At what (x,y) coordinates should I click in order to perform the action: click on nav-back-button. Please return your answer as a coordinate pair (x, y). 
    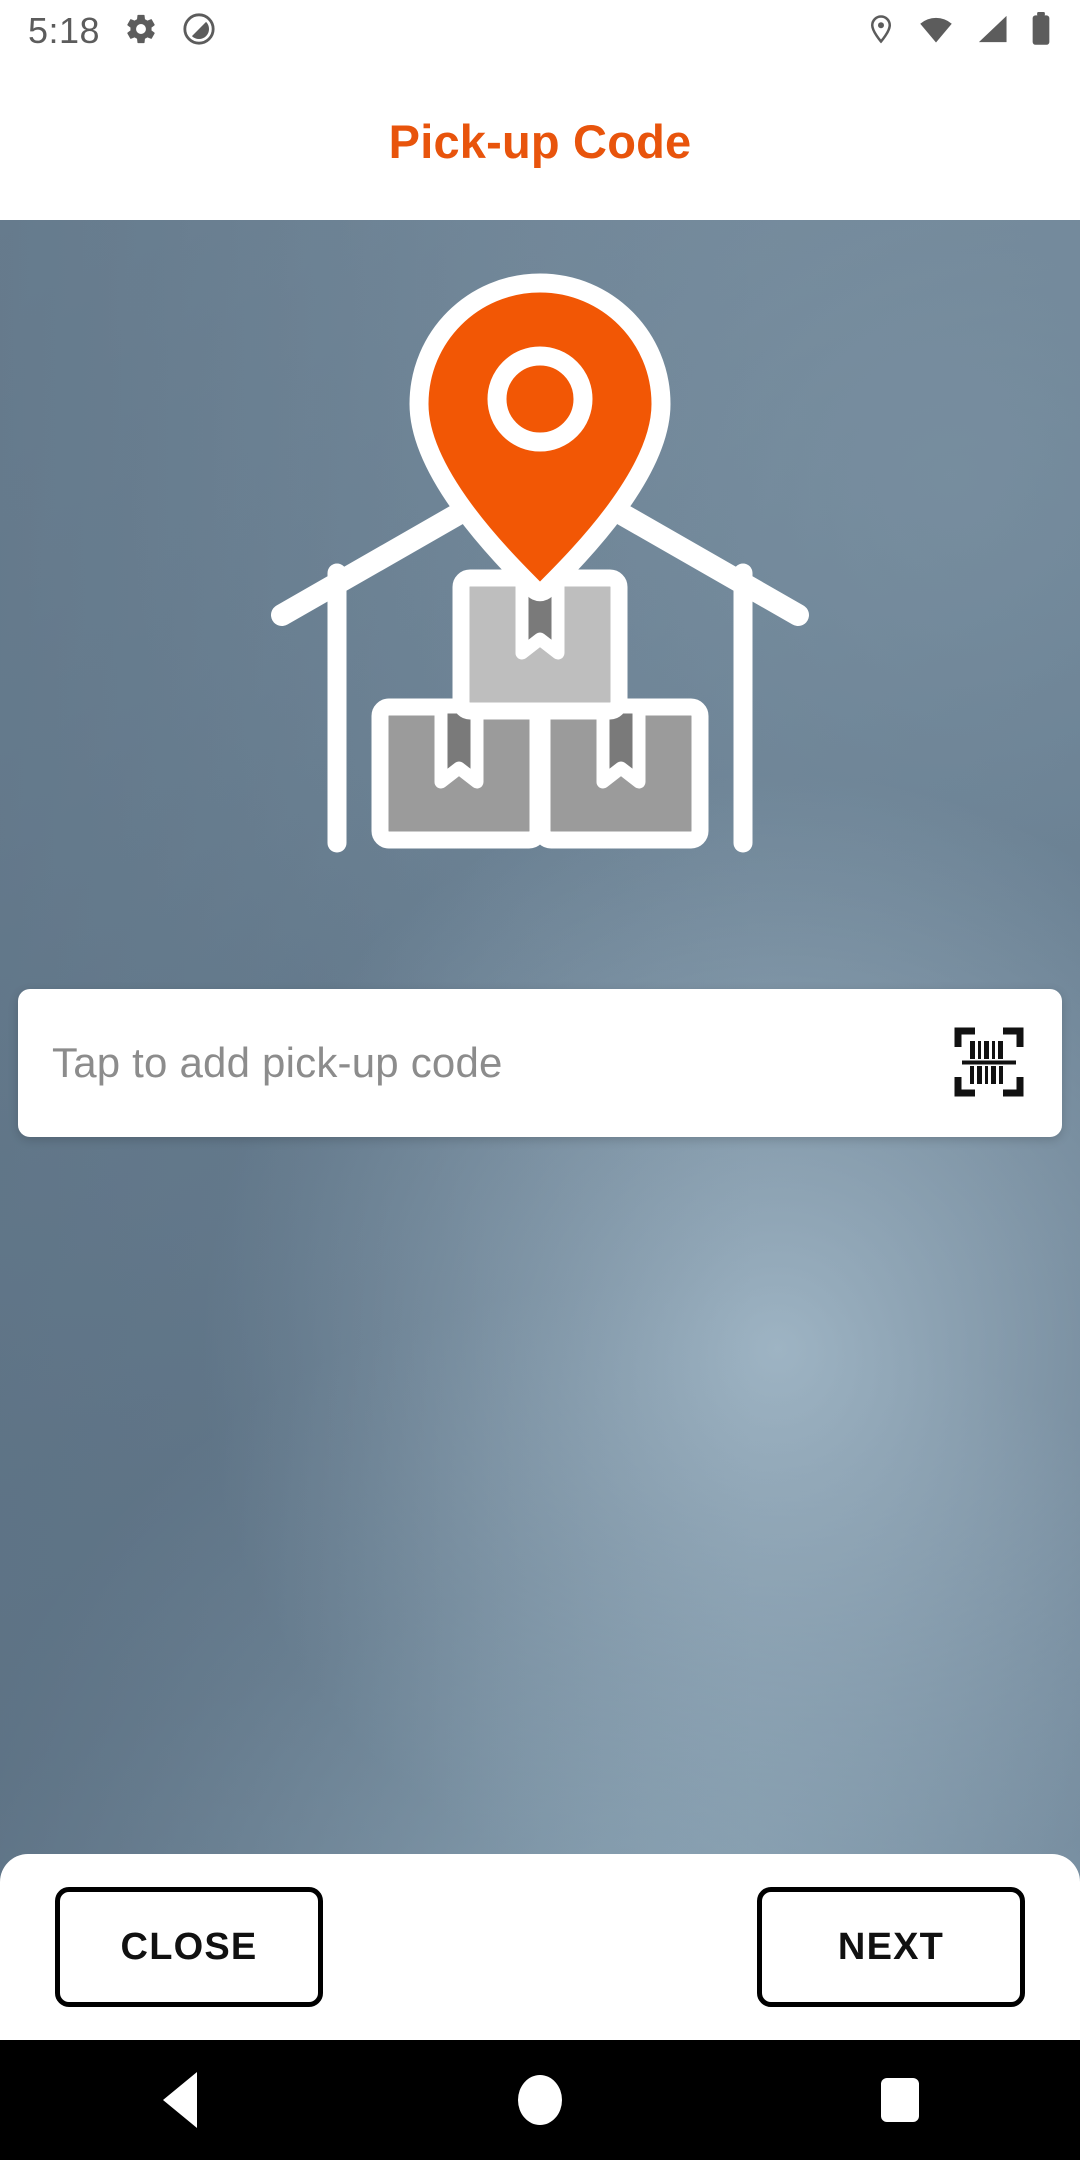
    Looking at the image, I should click on (180, 2100).